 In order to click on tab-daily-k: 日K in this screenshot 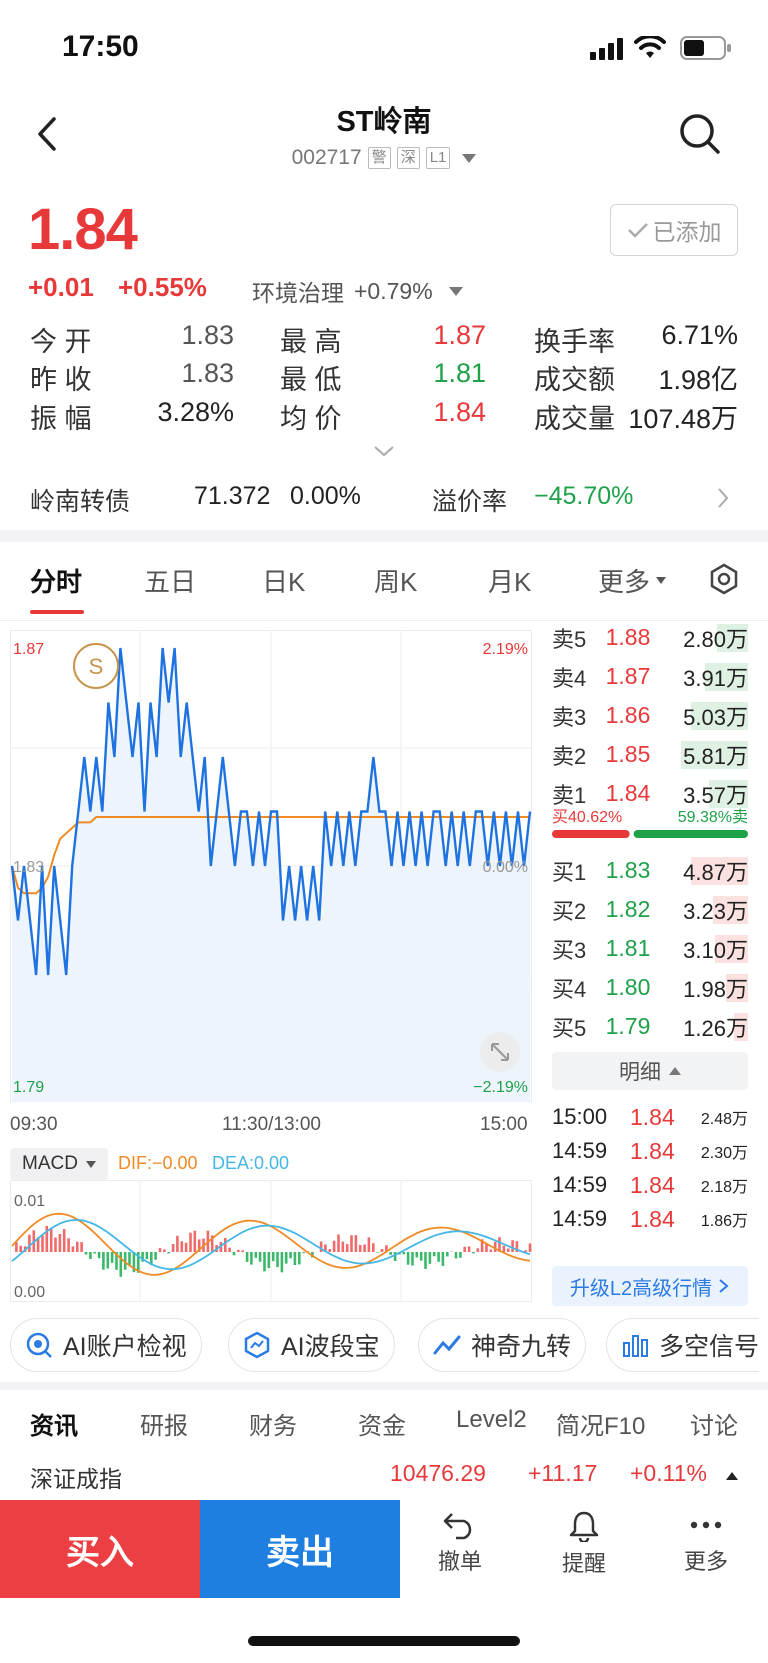, I will do `click(283, 580)`.